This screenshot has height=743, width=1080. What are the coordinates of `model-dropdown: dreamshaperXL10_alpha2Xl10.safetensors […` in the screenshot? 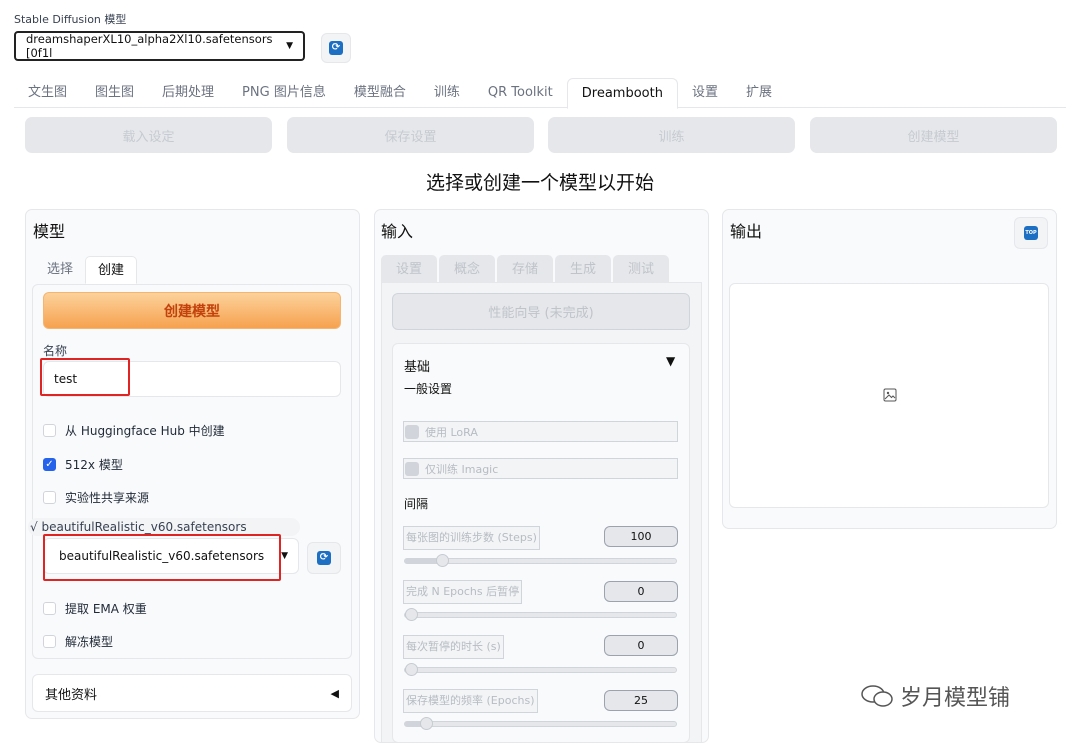 It's located at (159, 46).